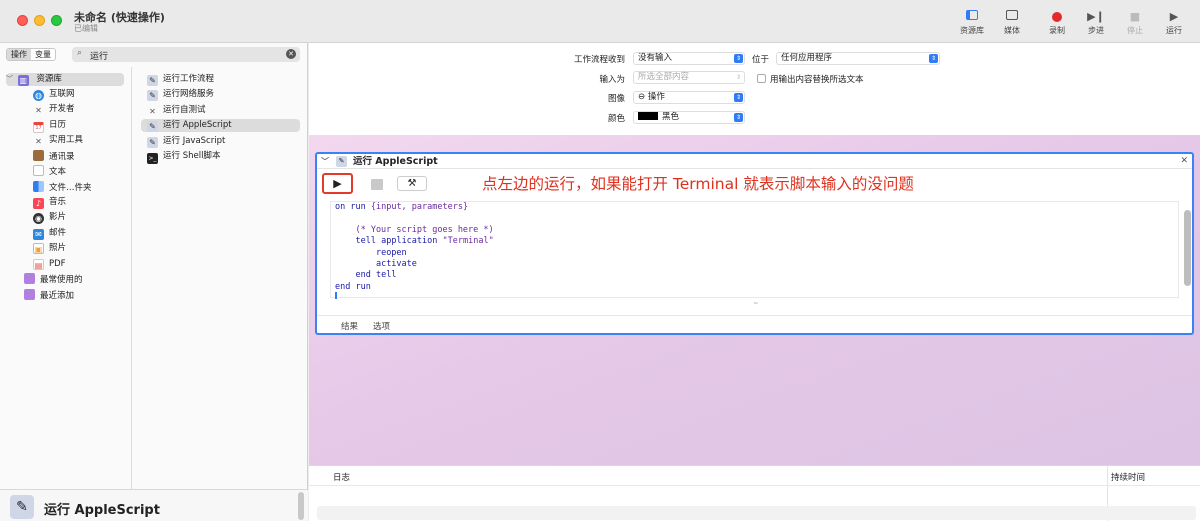  What do you see at coordinates (70, 188) in the screenshot?
I see `sidebar-item-label: 文件…件夹` at bounding box center [70, 188].